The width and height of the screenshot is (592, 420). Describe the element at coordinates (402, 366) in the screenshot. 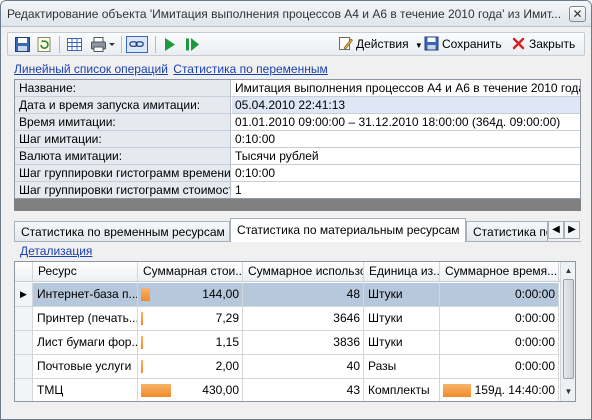

I see `cell-unit: Разы` at that location.